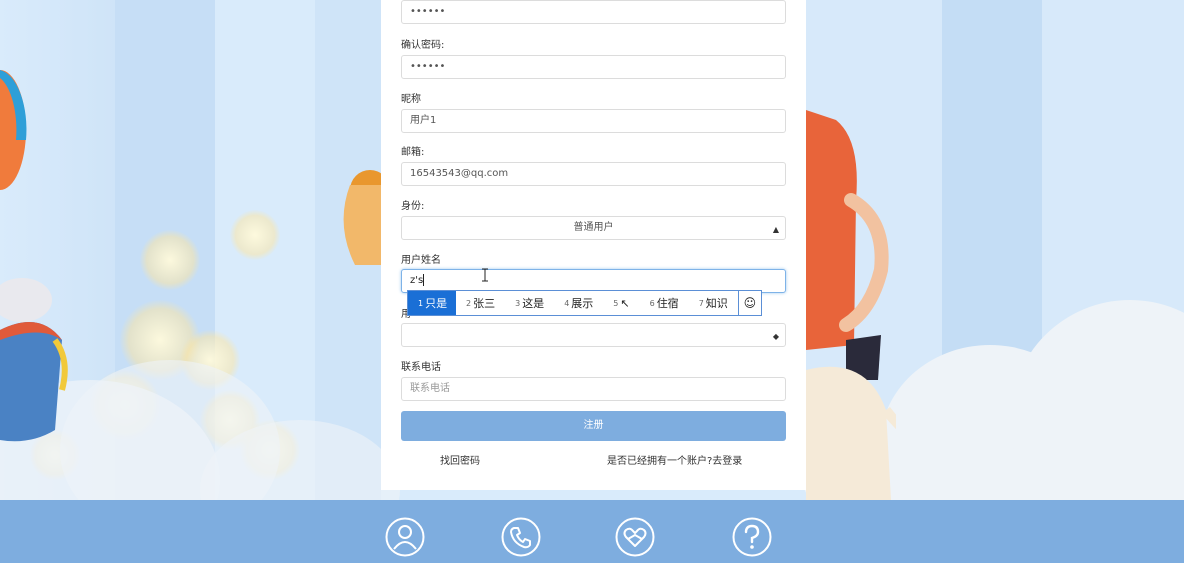 The height and width of the screenshot is (563, 1184). I want to click on email-value: 16543543@qq.com, so click(459, 173).